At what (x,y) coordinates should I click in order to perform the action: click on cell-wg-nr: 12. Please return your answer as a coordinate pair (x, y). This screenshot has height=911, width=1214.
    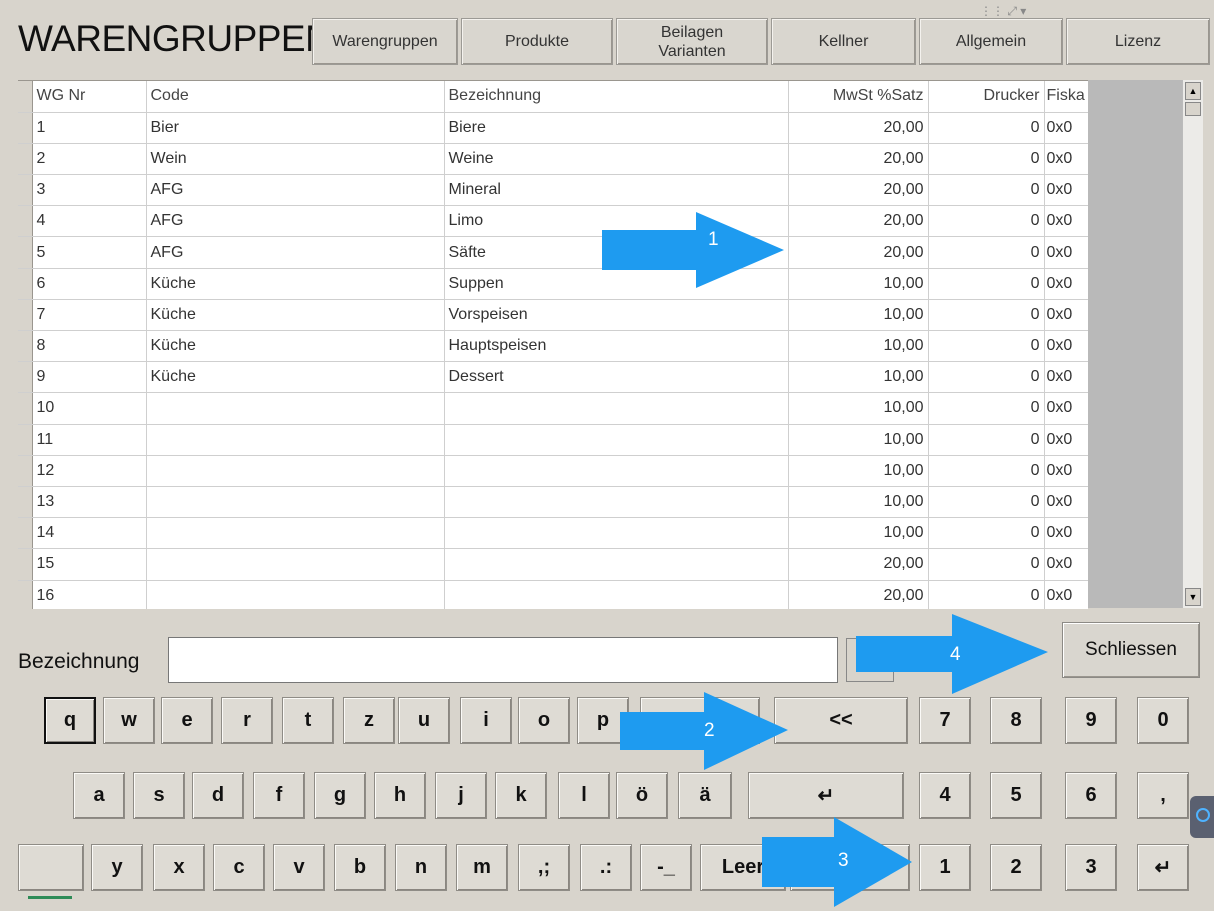
    Looking at the image, I should click on (89, 471).